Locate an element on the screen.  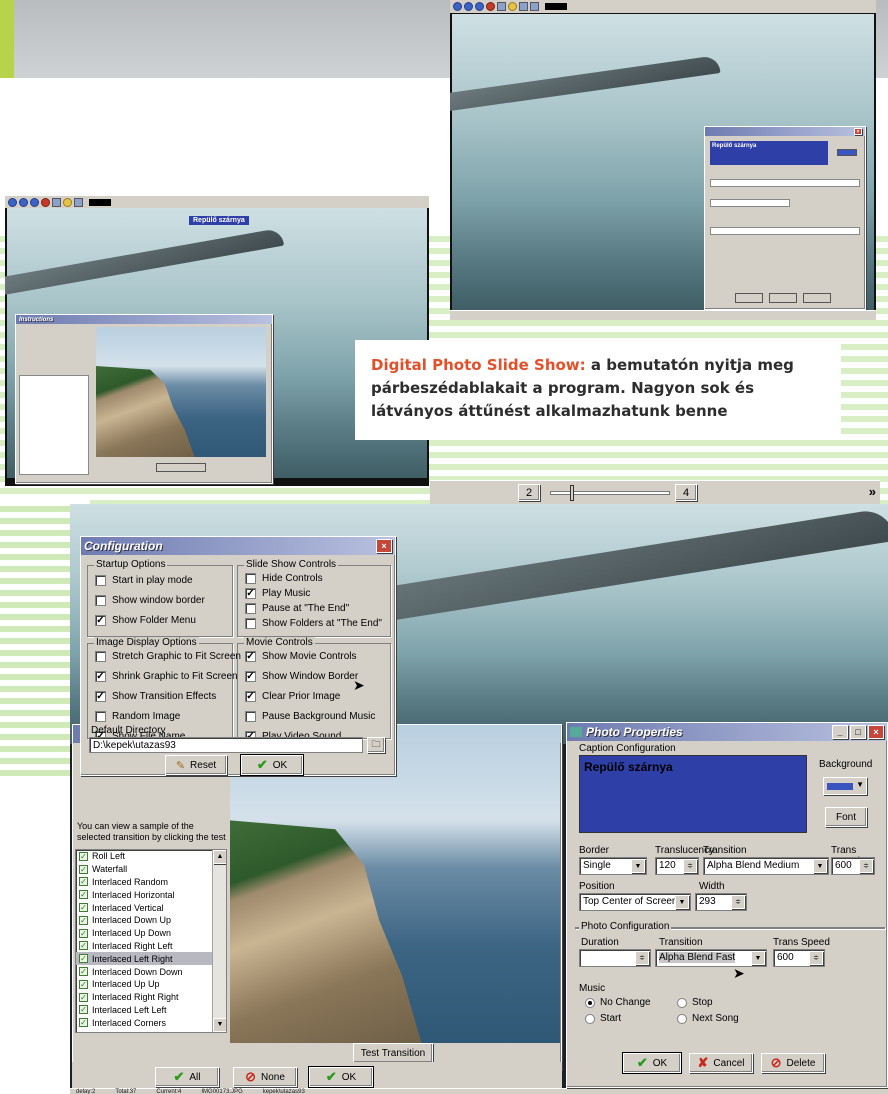
photo-cancel-button: ✘ Cancel is located at coordinates (721, 1063).